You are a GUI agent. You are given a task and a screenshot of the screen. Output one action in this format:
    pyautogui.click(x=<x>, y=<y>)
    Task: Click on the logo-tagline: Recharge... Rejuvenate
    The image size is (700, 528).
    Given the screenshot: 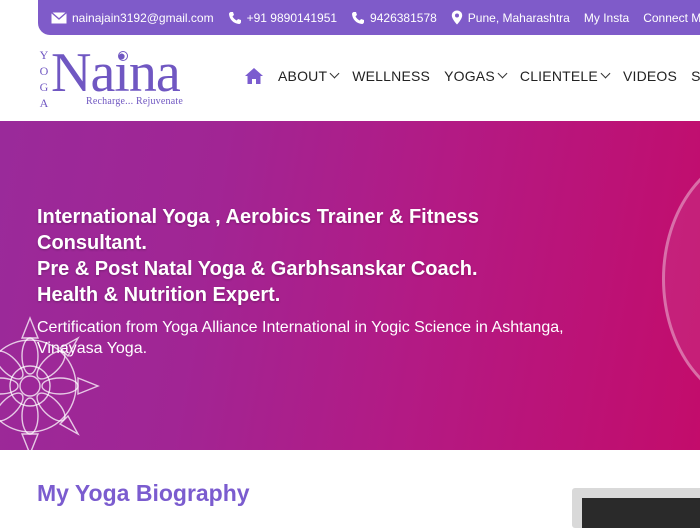 What is the action you would take?
    pyautogui.click(x=134, y=101)
    